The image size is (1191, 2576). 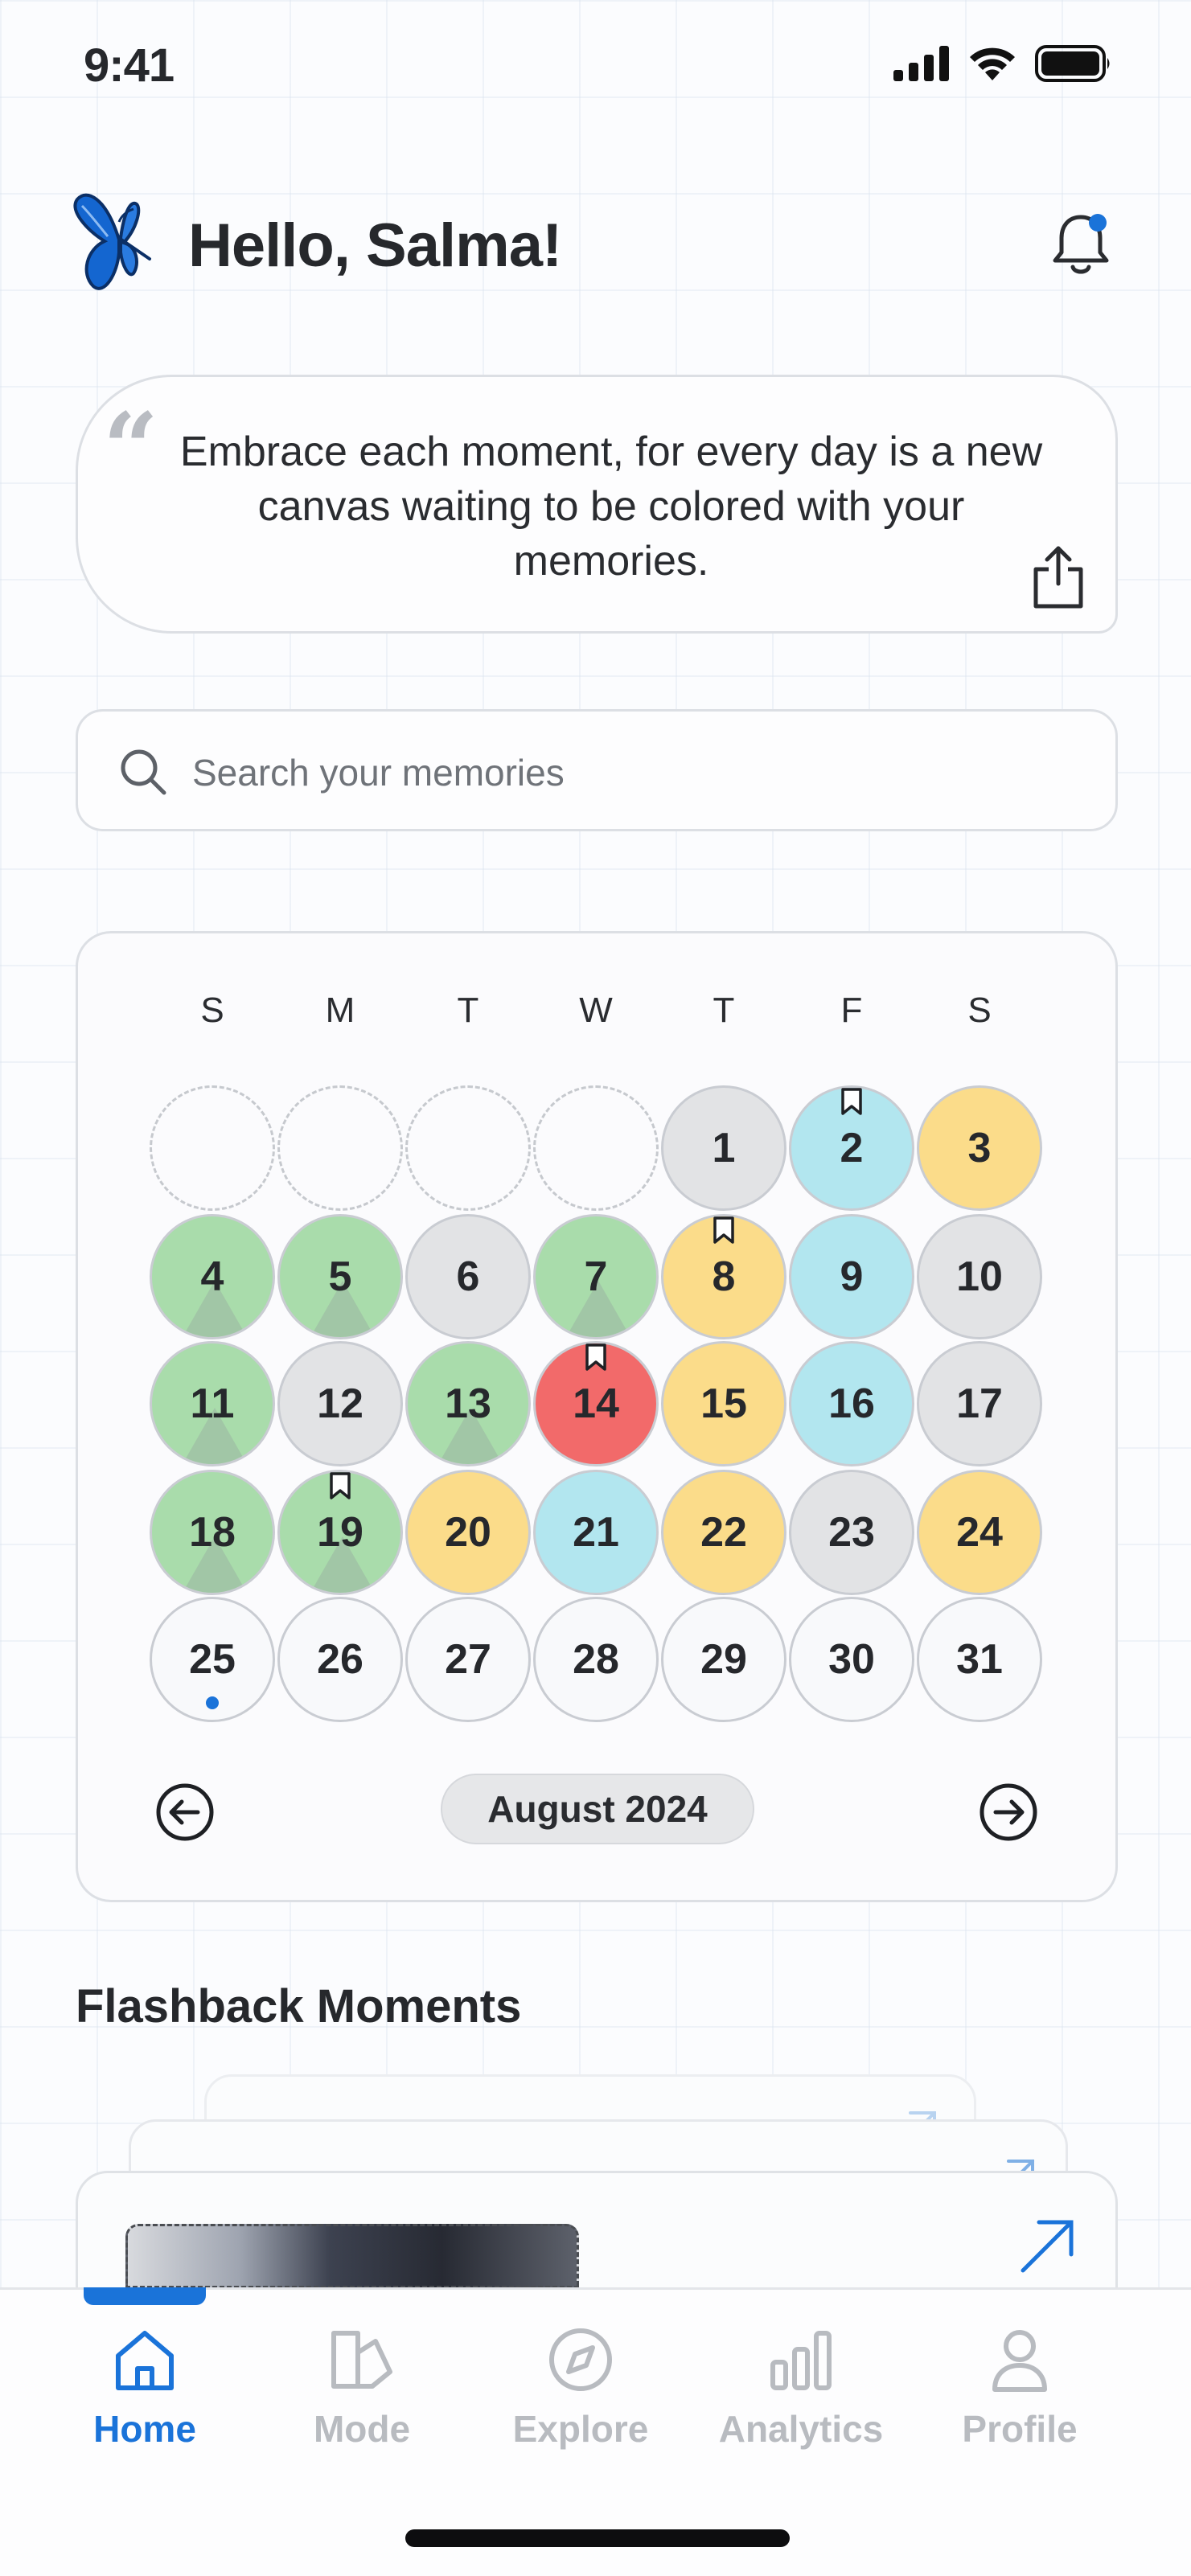 I want to click on day-number: 13, so click(x=468, y=1403).